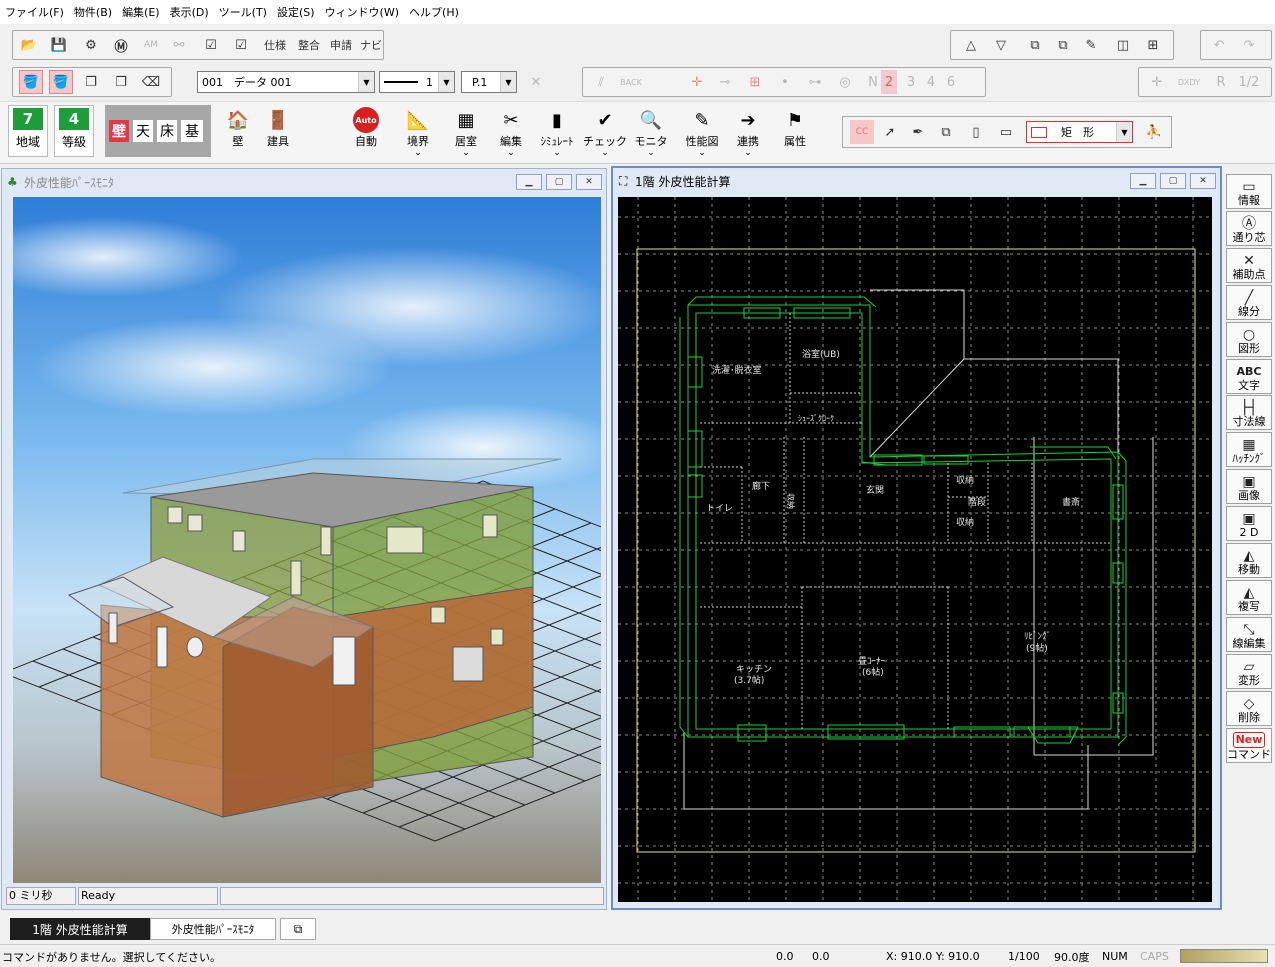 This screenshot has width=1275, height=967. What do you see at coordinates (489, 82) in the screenshot?
I see `page-select: P.1 ▼` at bounding box center [489, 82].